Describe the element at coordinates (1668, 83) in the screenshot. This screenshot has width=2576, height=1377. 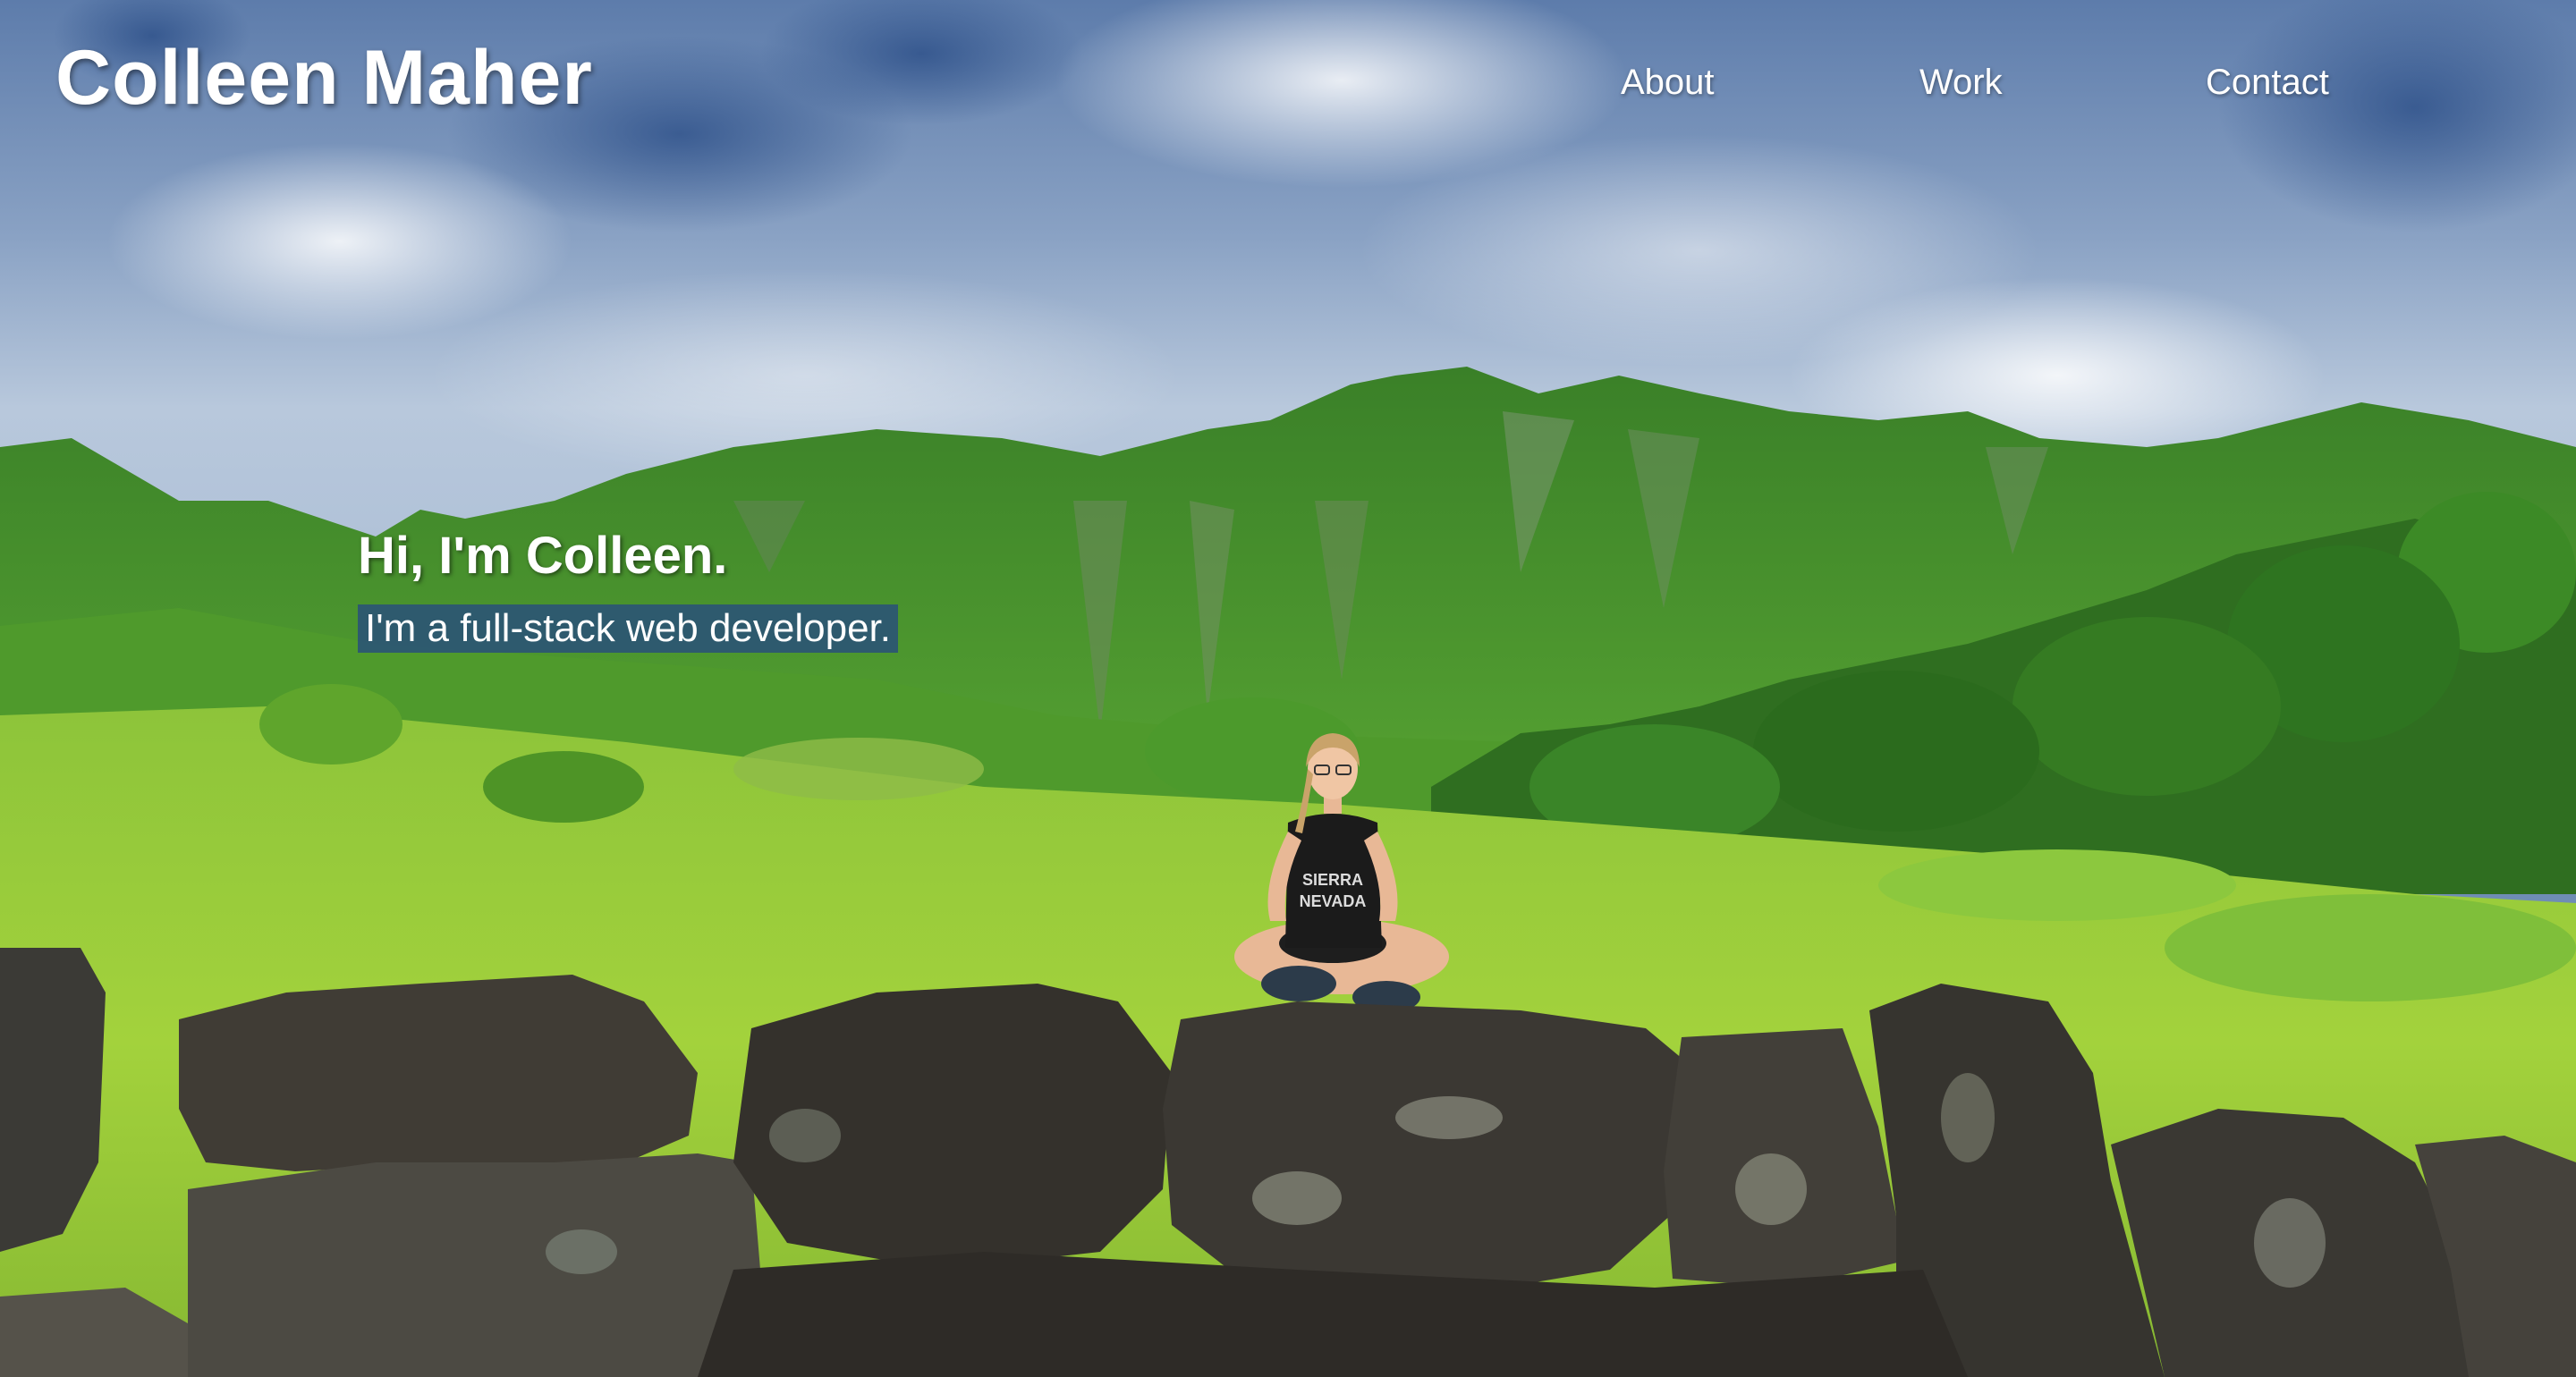
I see `nav-link-about: About` at that location.